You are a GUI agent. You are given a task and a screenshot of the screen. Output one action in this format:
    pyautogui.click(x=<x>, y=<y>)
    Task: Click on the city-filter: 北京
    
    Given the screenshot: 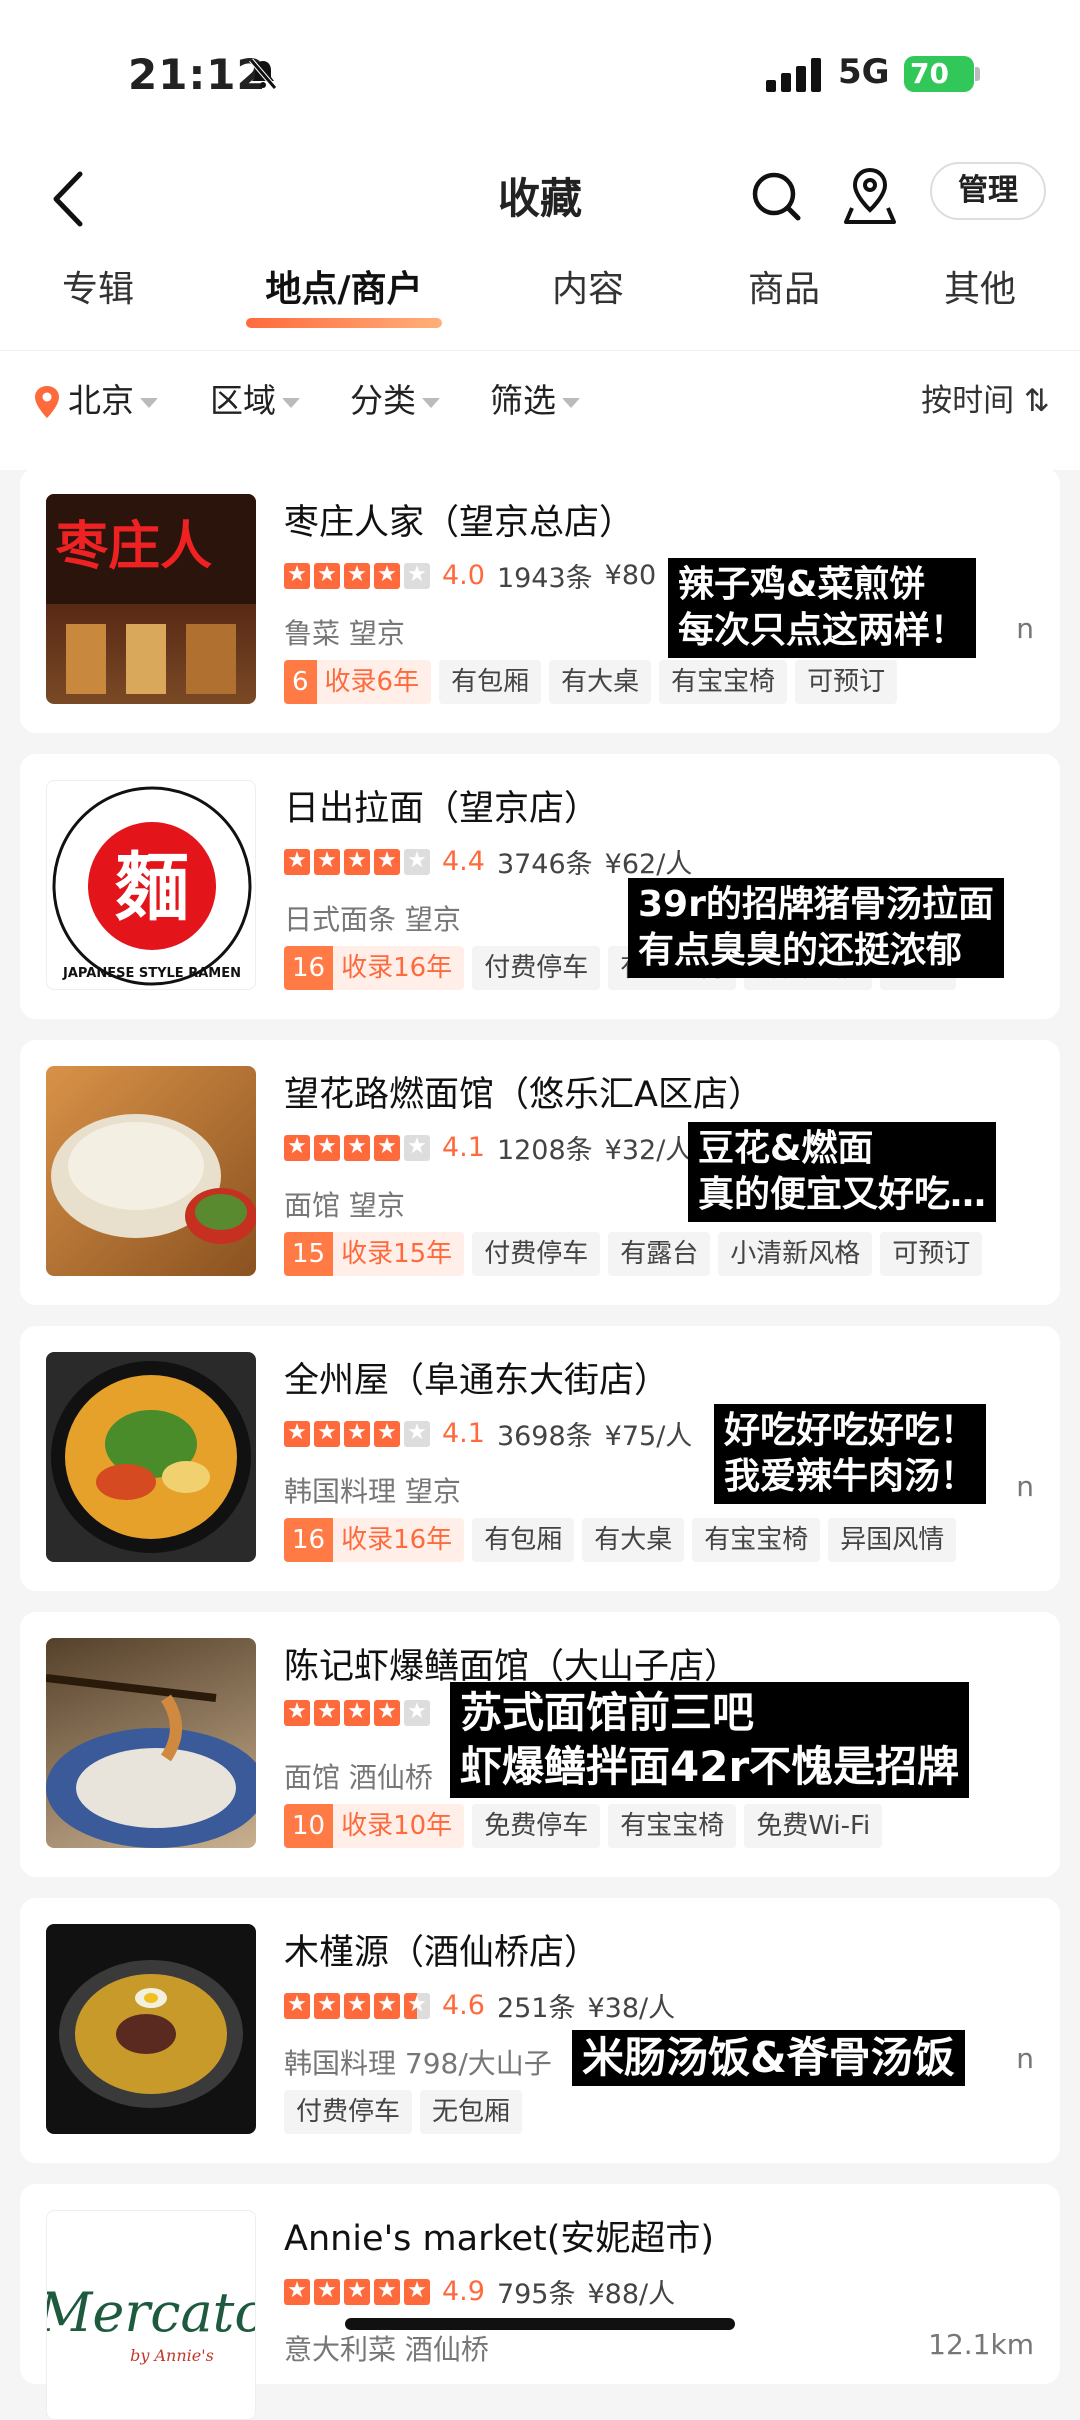 What is the action you would take?
    pyautogui.click(x=113, y=401)
    